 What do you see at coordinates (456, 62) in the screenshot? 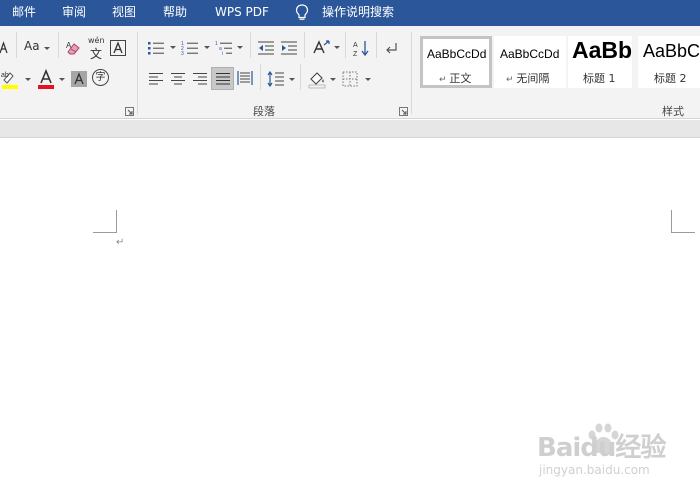
I see `style-normal: AaBbCcDd ↵ 正文` at bounding box center [456, 62].